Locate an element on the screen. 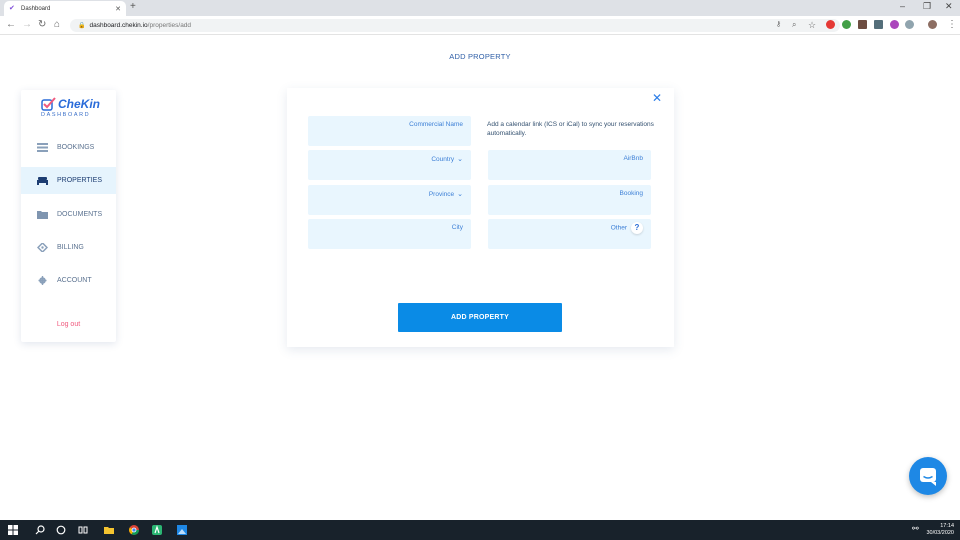 The height and width of the screenshot is (540, 960). add-property-button: ADD PROPERTY is located at coordinates (480, 317).